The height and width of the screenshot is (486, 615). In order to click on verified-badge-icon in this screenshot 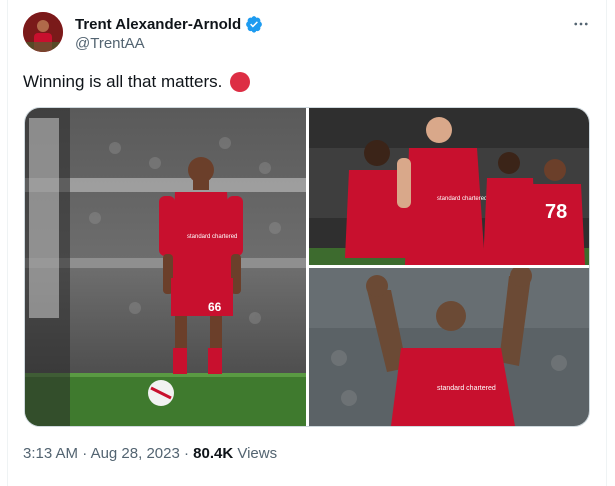, I will do `click(254, 24)`.